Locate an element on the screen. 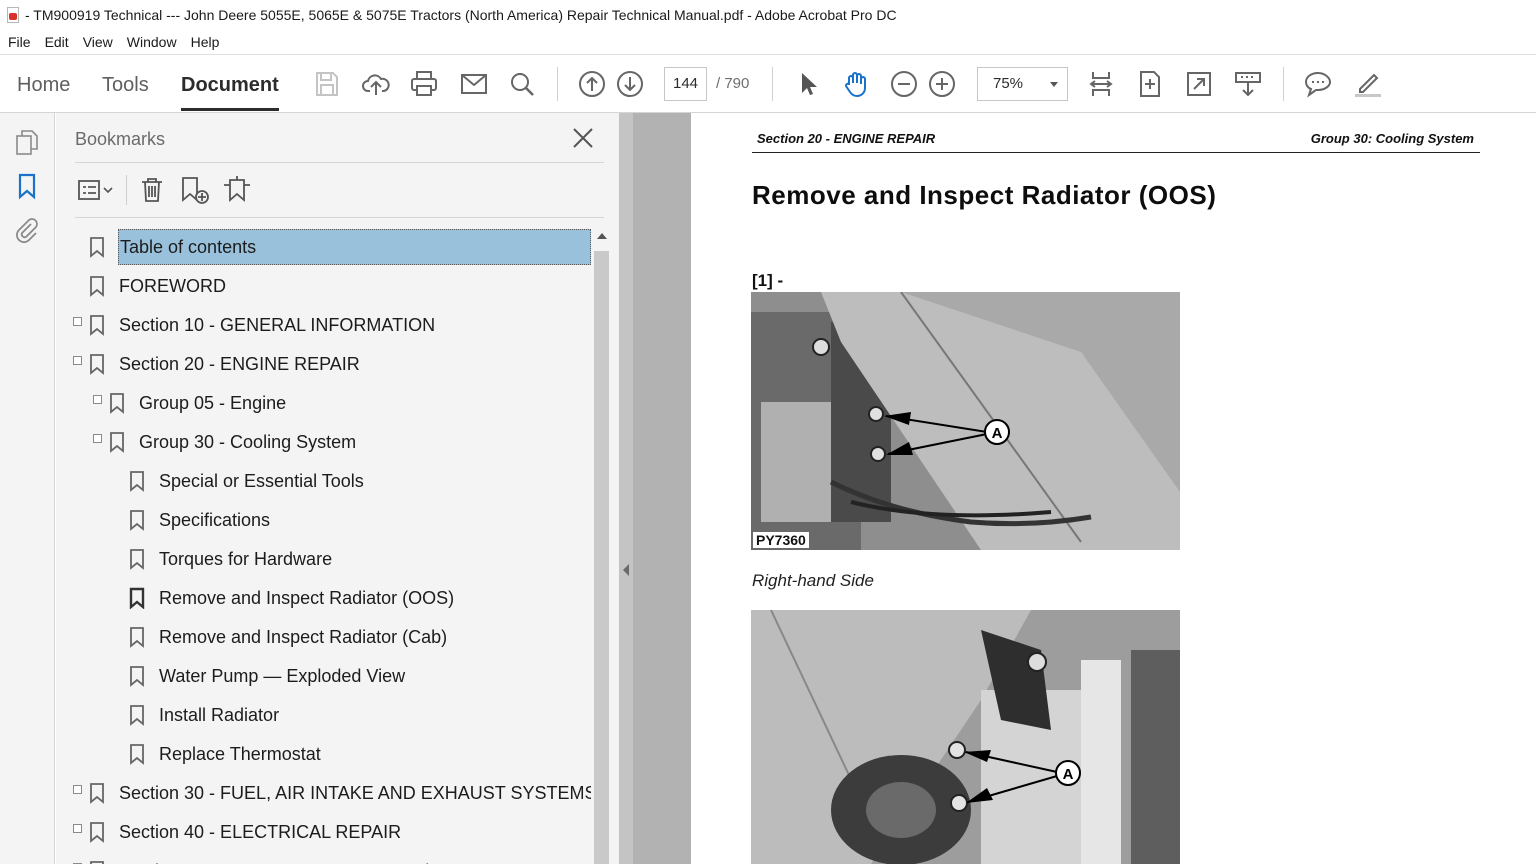 This screenshot has height=864, width=1536. bookmark-item: Install Radiator is located at coordinates (204, 715).